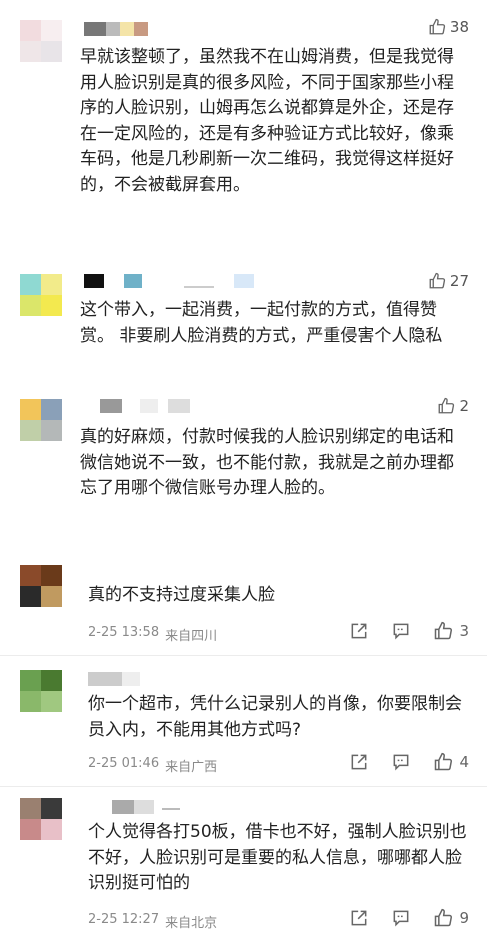  I want to click on like-button: 3, so click(451, 631).